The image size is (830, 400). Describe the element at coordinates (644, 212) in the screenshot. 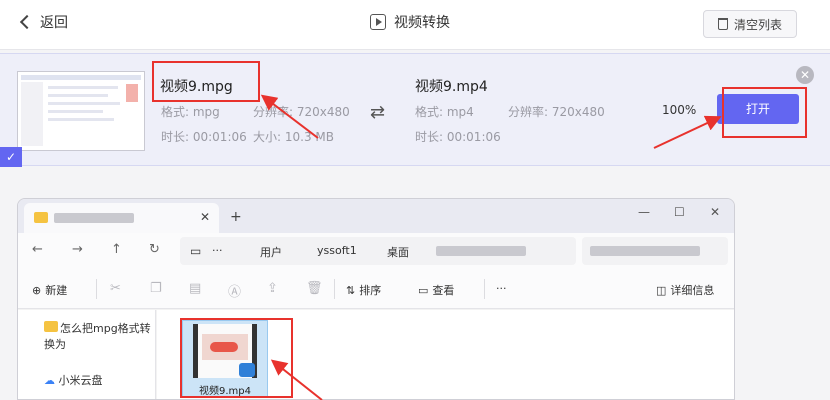

I see `minimize-icon: —` at that location.